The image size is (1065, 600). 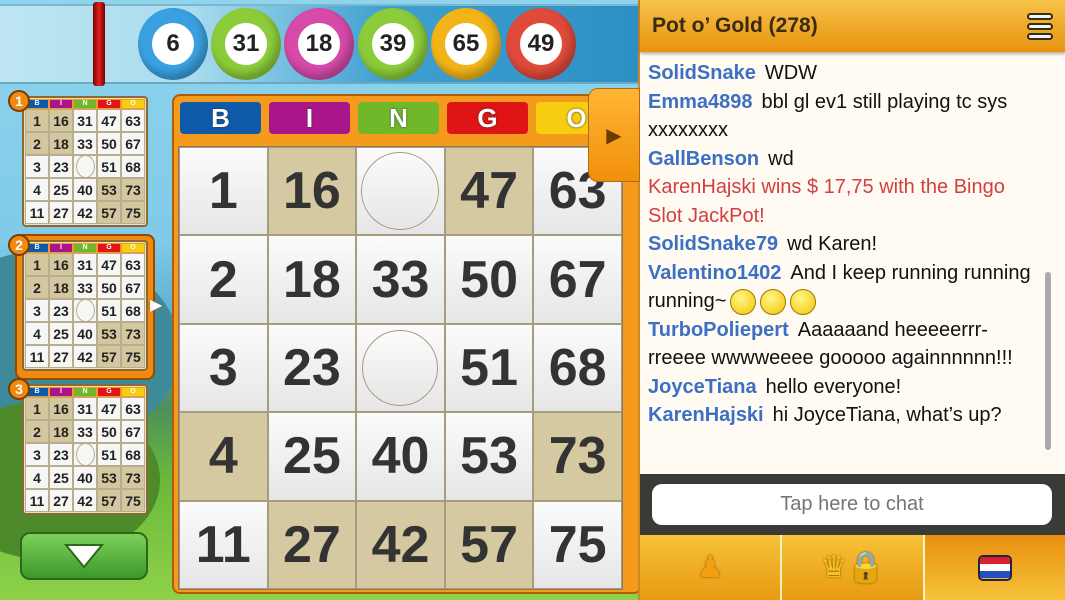 I want to click on menu-icon, so click(x=1040, y=26).